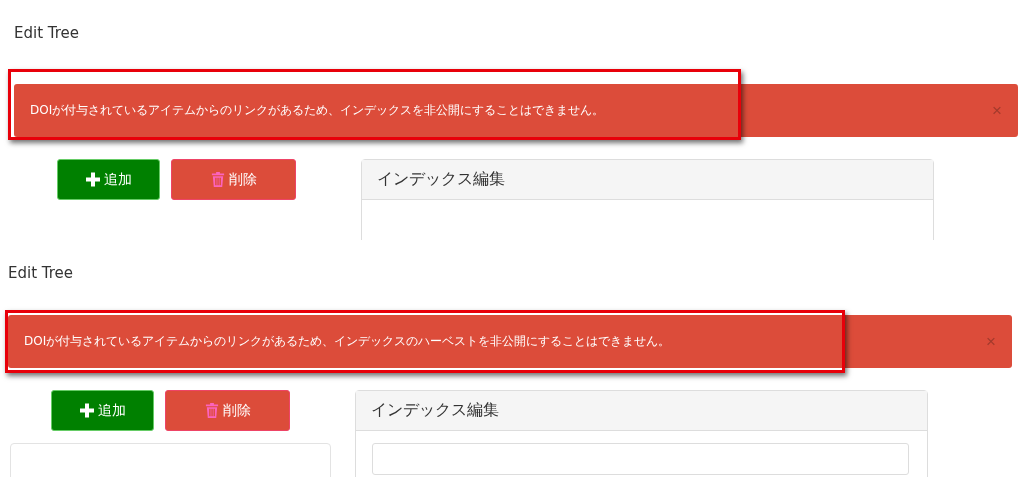  Describe the element at coordinates (347, 341) in the screenshot. I see `alert-message: DOIが付与されているアイテムからのリンクがあるため、インデックスのハーベストを非公開にすることはできません。` at that location.